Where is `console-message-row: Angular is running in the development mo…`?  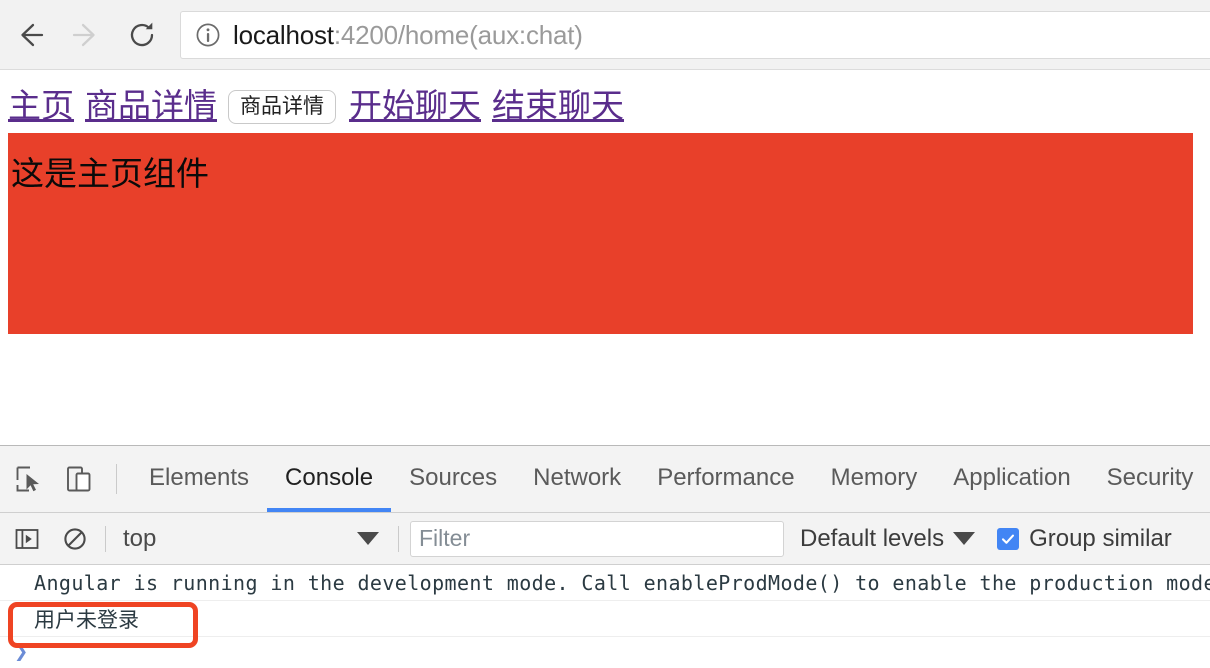
console-message-row: Angular is running in the development mo… is located at coordinates (605, 583).